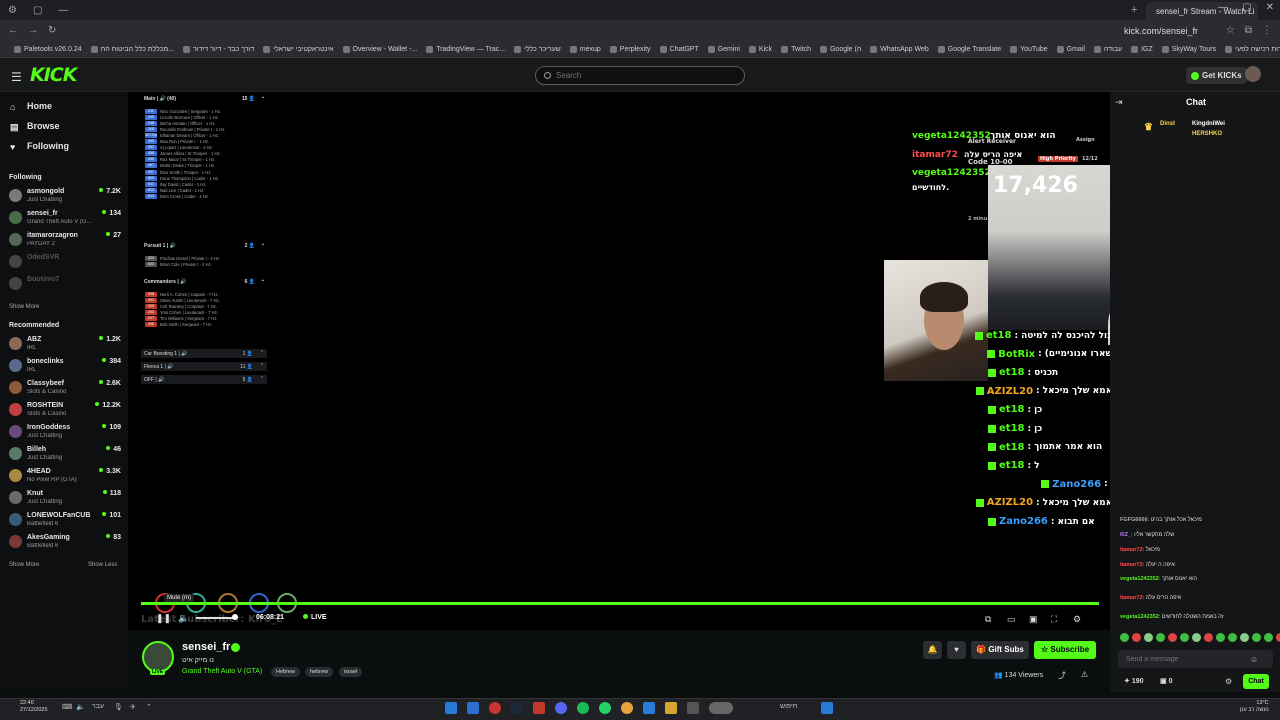 This screenshot has width=1280, height=720. I want to click on subscribe-button: ☆ Subscribe, so click(1065, 650).